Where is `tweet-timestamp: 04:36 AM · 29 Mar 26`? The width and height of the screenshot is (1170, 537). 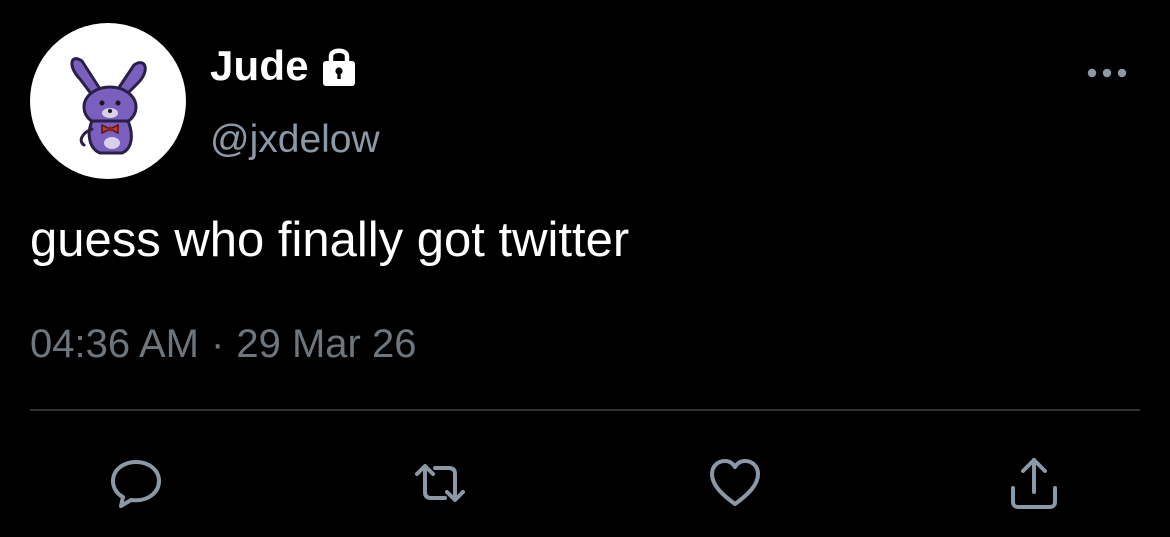
tweet-timestamp: 04:36 AM · 29 Mar 26 is located at coordinates (223, 344).